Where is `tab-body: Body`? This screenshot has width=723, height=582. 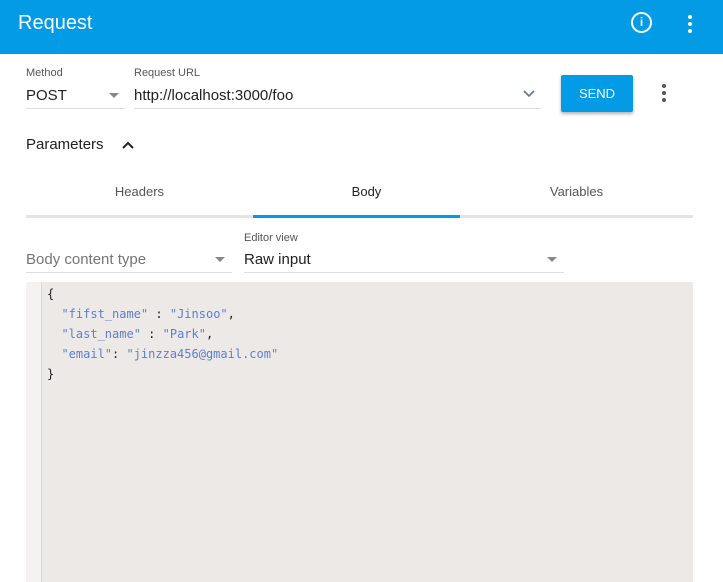
tab-body: Body is located at coordinates (366, 191).